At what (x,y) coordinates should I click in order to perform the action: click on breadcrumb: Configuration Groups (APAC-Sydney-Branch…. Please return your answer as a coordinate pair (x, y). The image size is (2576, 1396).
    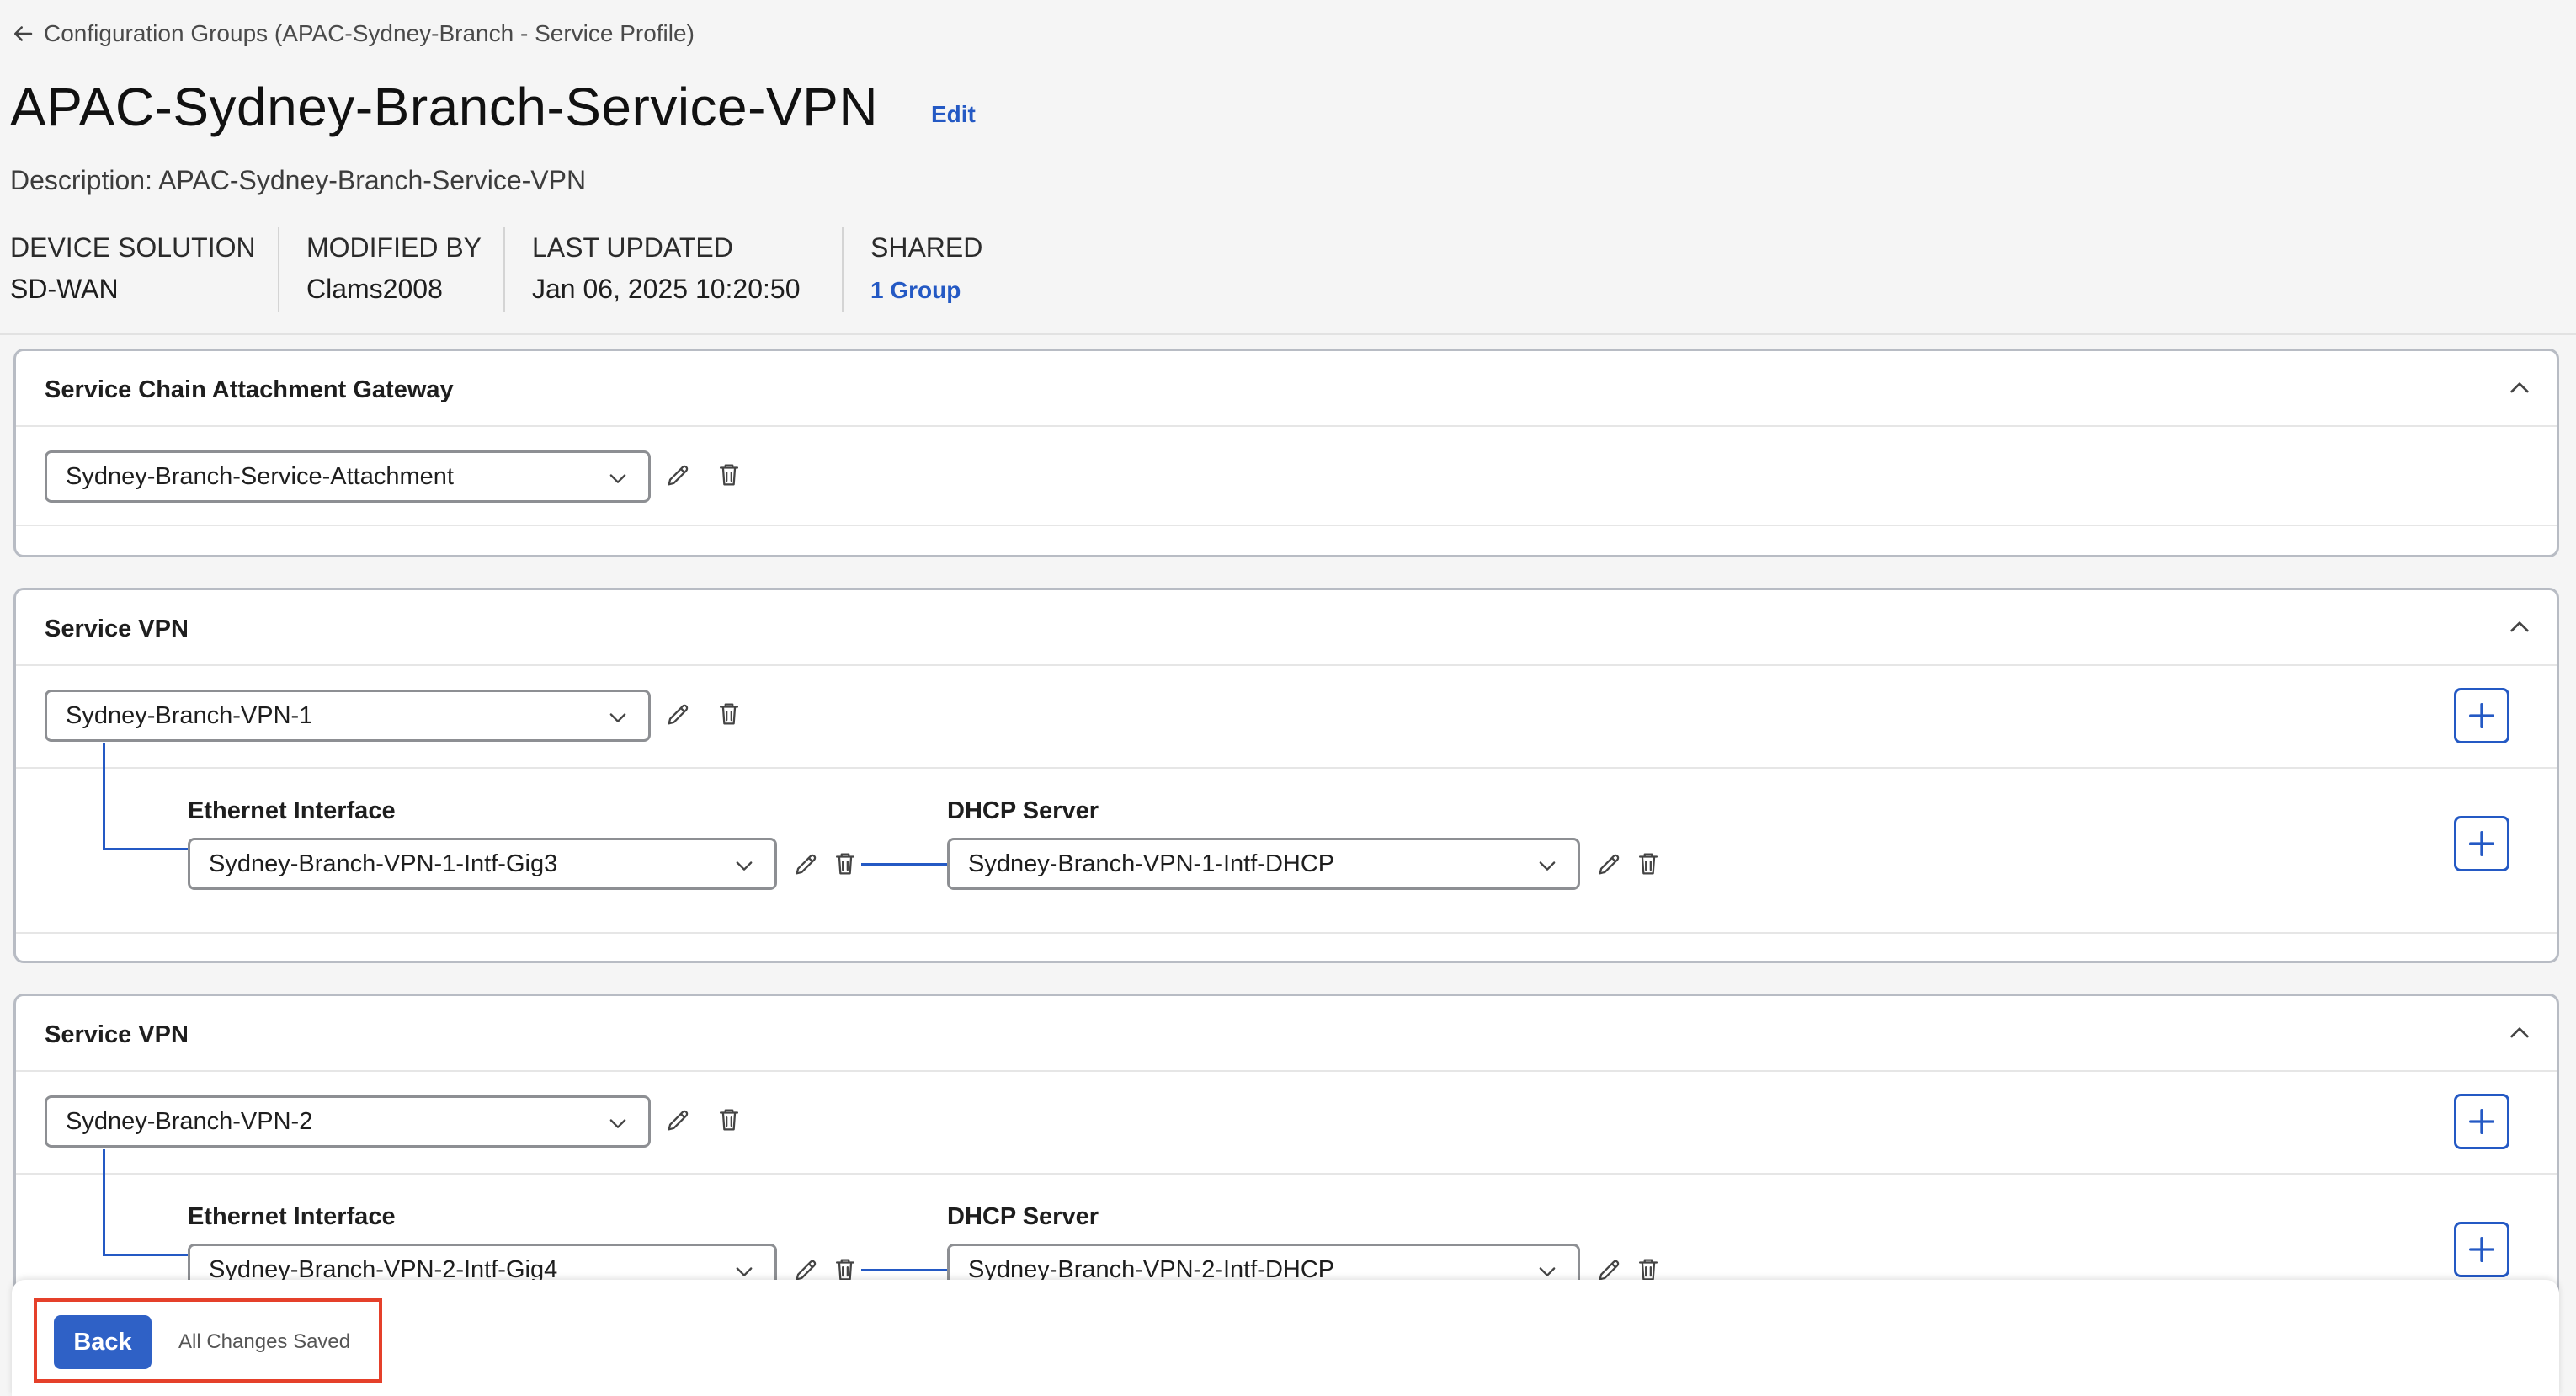
    Looking at the image, I should click on (353, 33).